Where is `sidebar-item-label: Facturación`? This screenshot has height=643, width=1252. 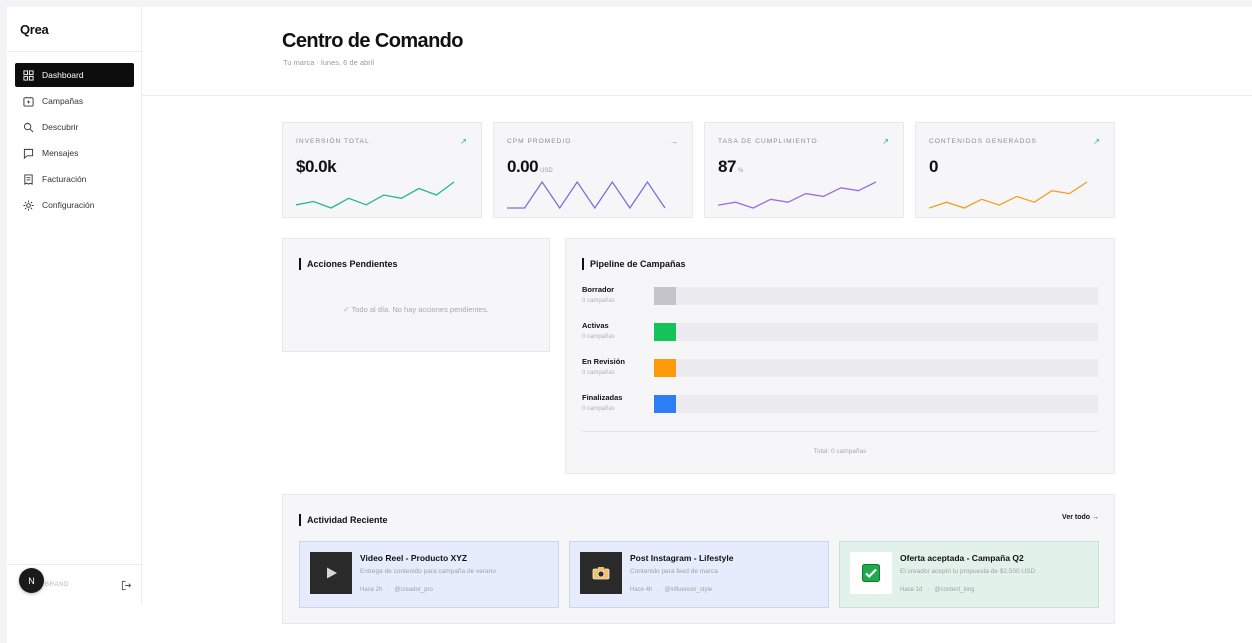 sidebar-item-label: Facturación is located at coordinates (64, 179).